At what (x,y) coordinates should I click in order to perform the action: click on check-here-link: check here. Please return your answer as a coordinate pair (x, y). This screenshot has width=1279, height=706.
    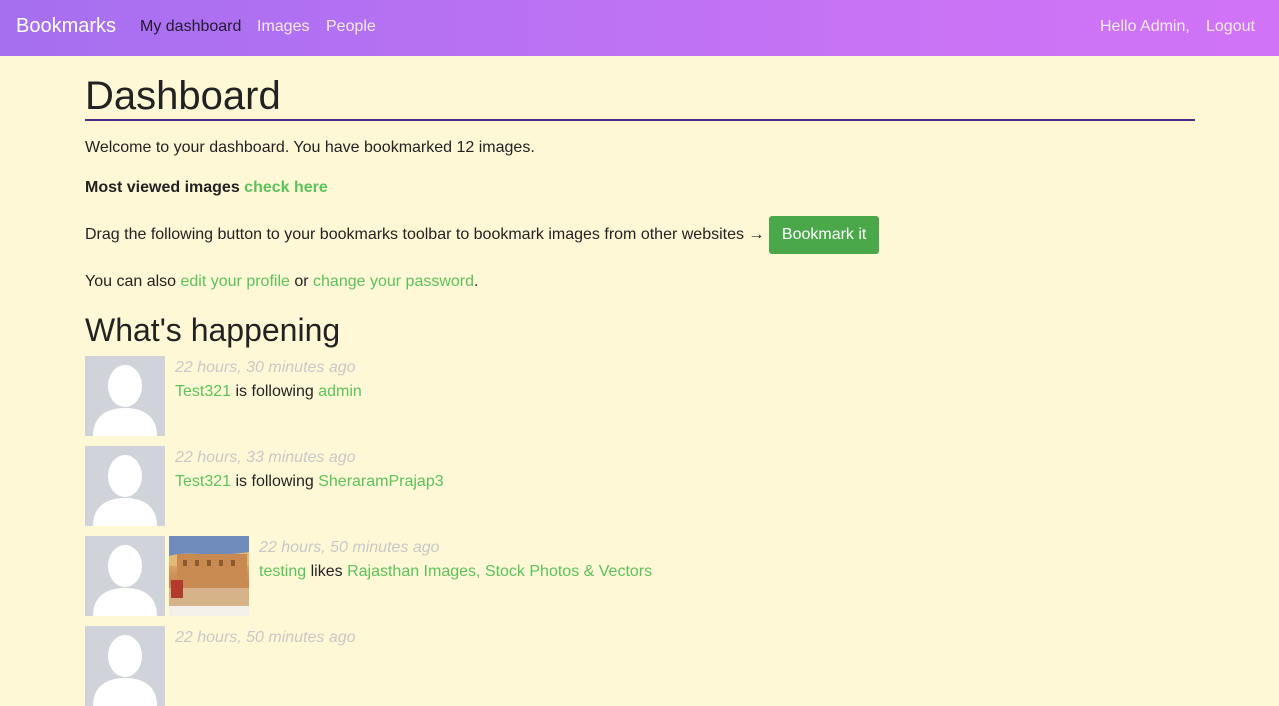
    Looking at the image, I should click on (286, 187).